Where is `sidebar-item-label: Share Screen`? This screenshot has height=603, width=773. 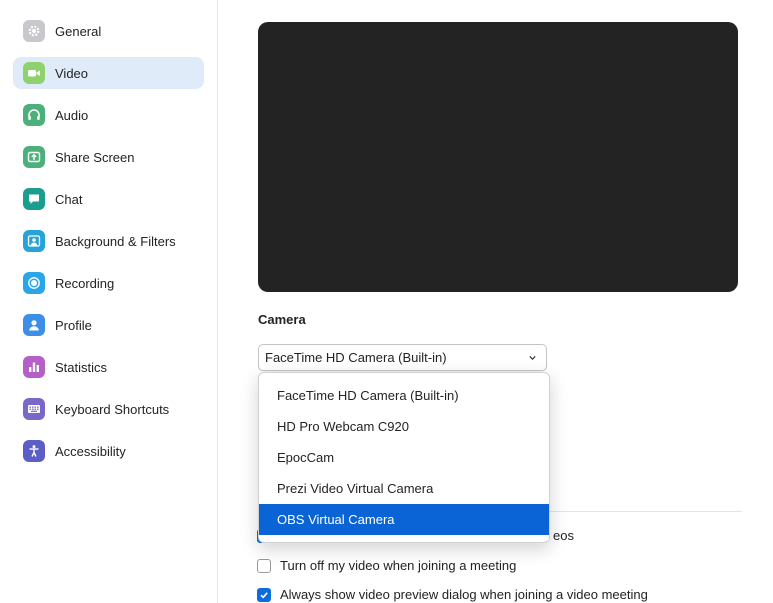
sidebar-item-label: Share Screen is located at coordinates (95, 157).